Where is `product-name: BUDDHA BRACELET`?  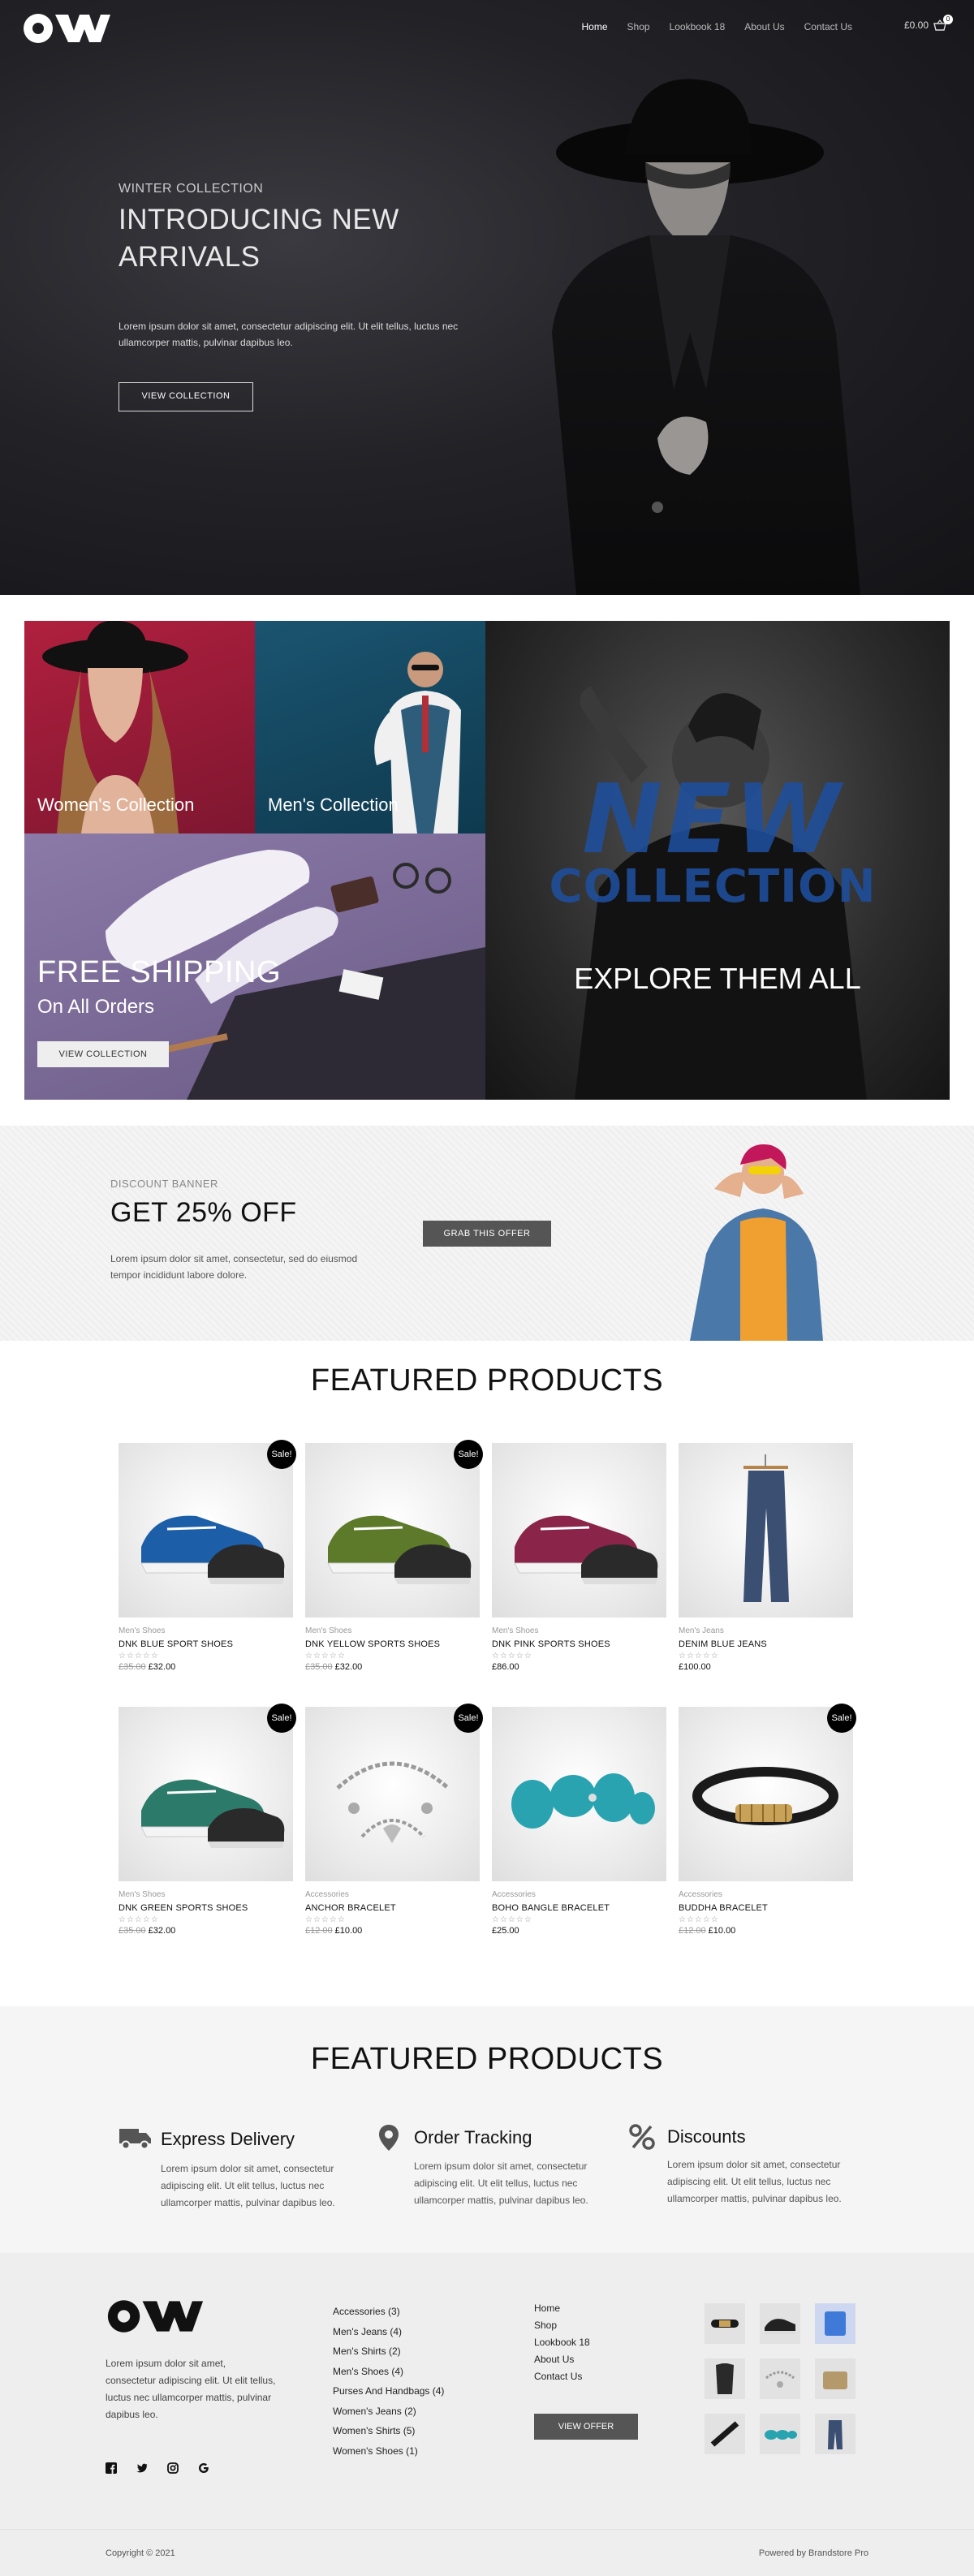
product-name: BUDDHA BRACELET is located at coordinates (766, 1908).